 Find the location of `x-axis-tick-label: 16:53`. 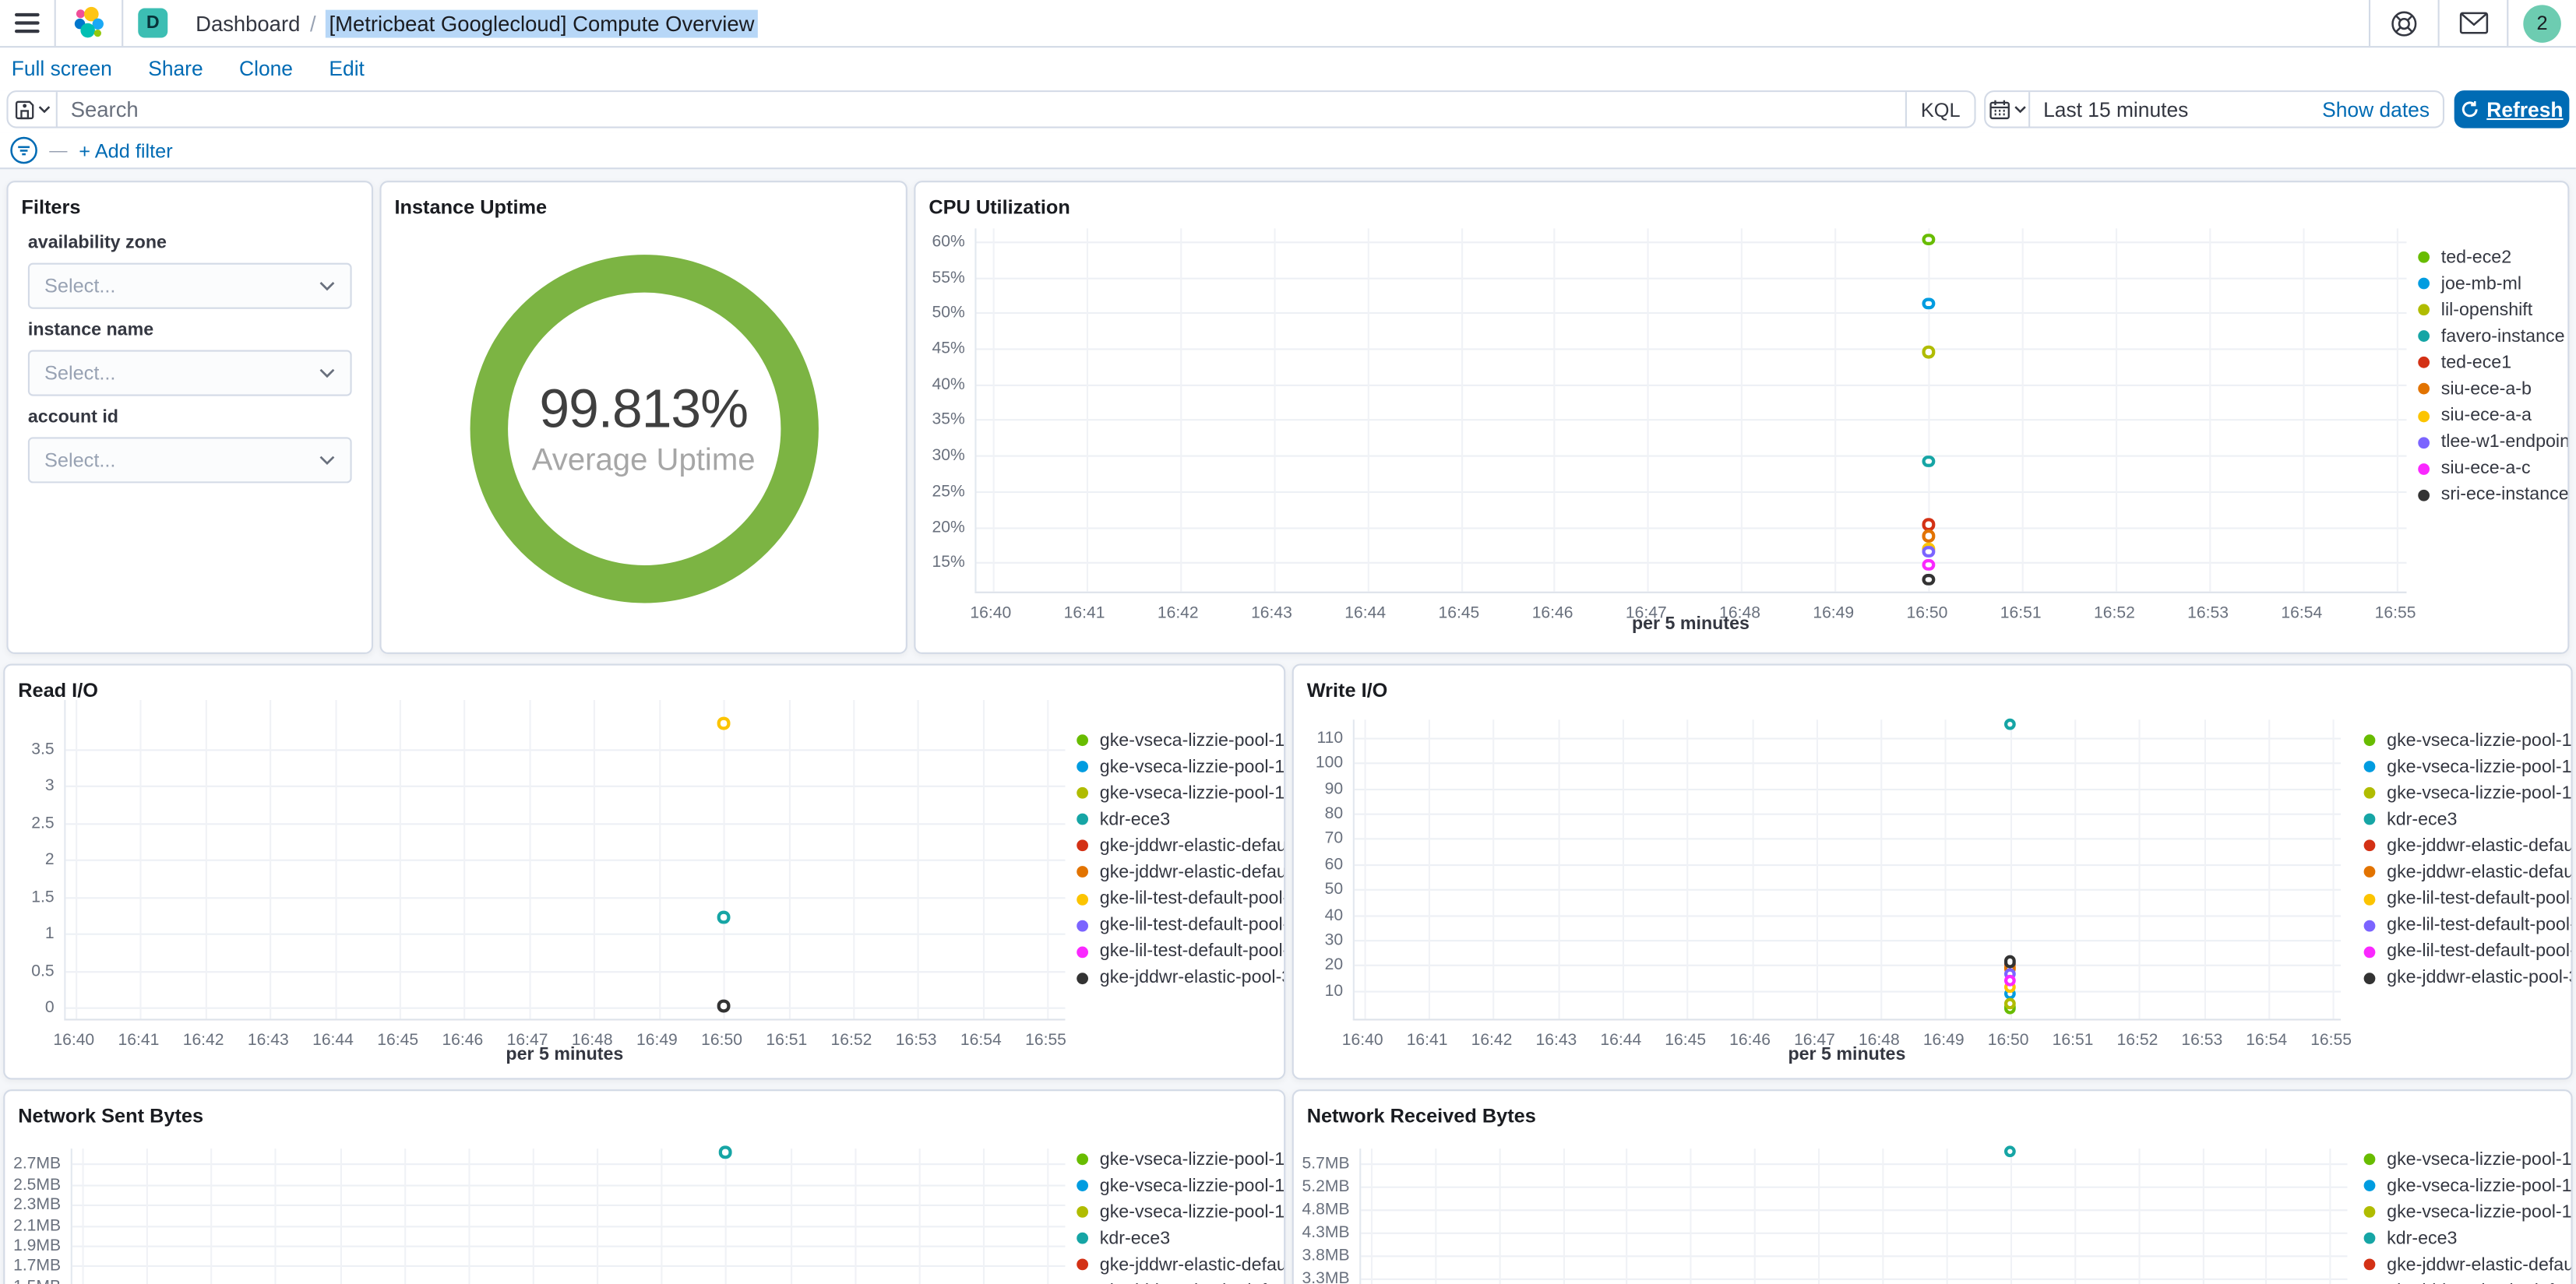

x-axis-tick-label: 16:53 is located at coordinates (916, 1041).